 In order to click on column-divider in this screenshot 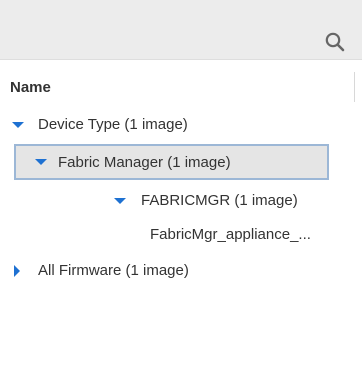, I will do `click(354, 87)`.